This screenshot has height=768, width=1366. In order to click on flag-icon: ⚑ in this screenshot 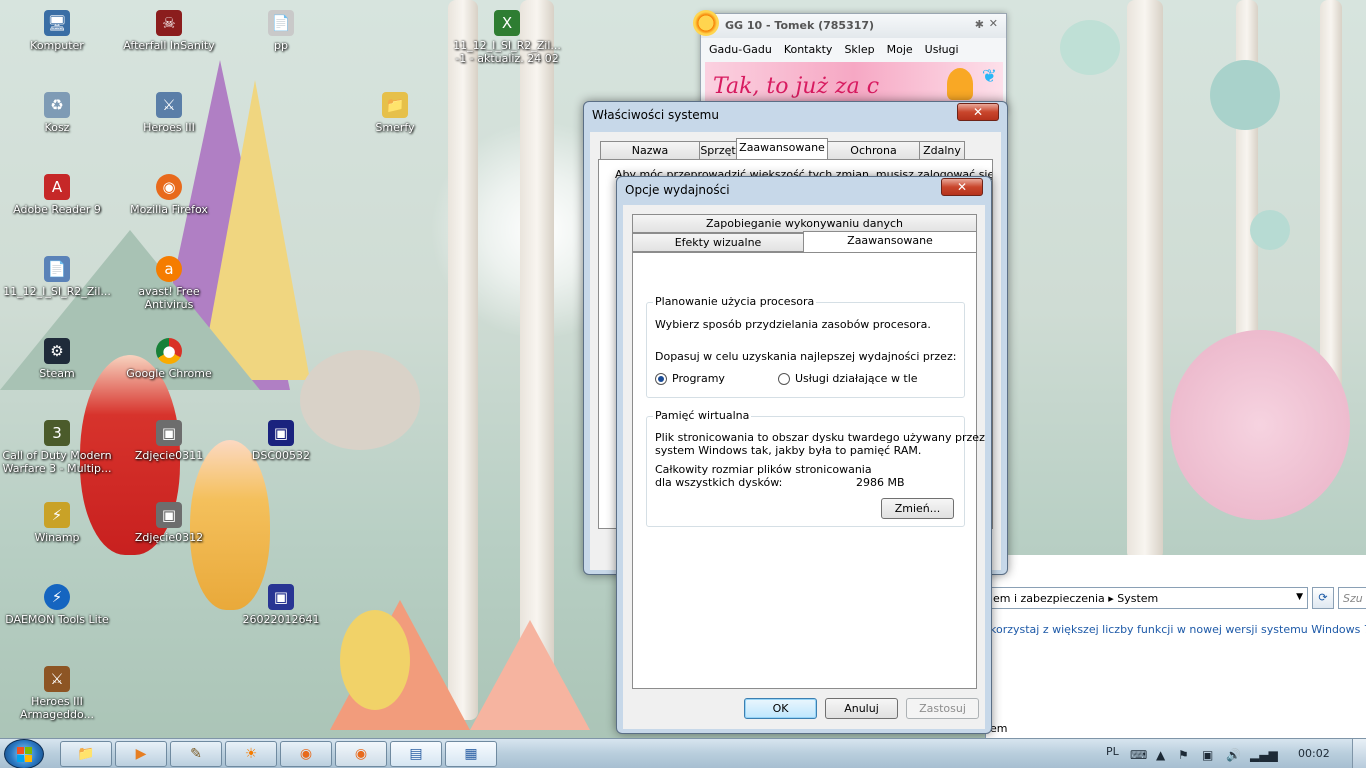, I will do `click(1183, 755)`.